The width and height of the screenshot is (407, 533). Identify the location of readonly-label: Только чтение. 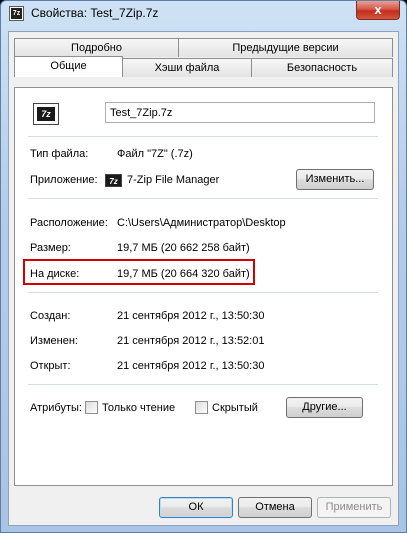
(138, 408).